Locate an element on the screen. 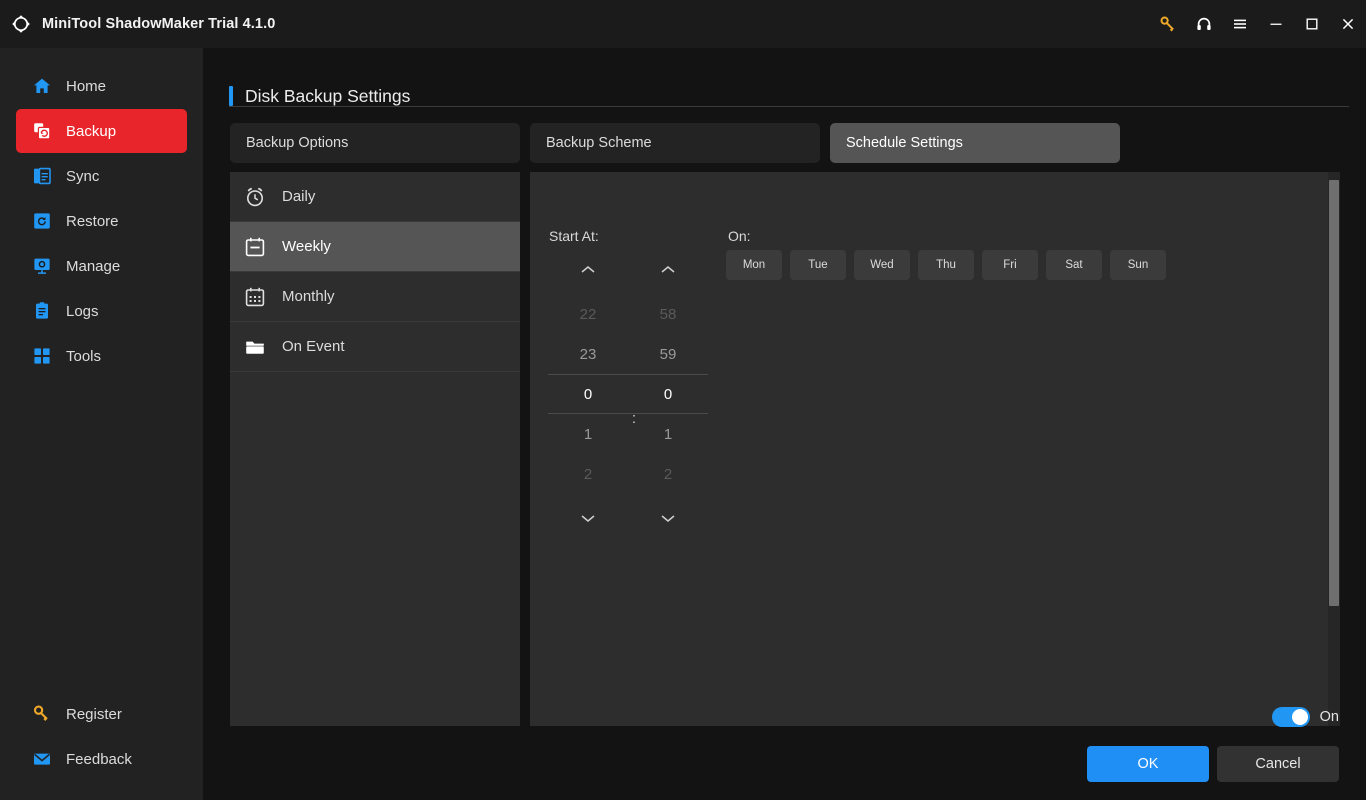  sidebar-item-label: Restore is located at coordinates (92, 221).